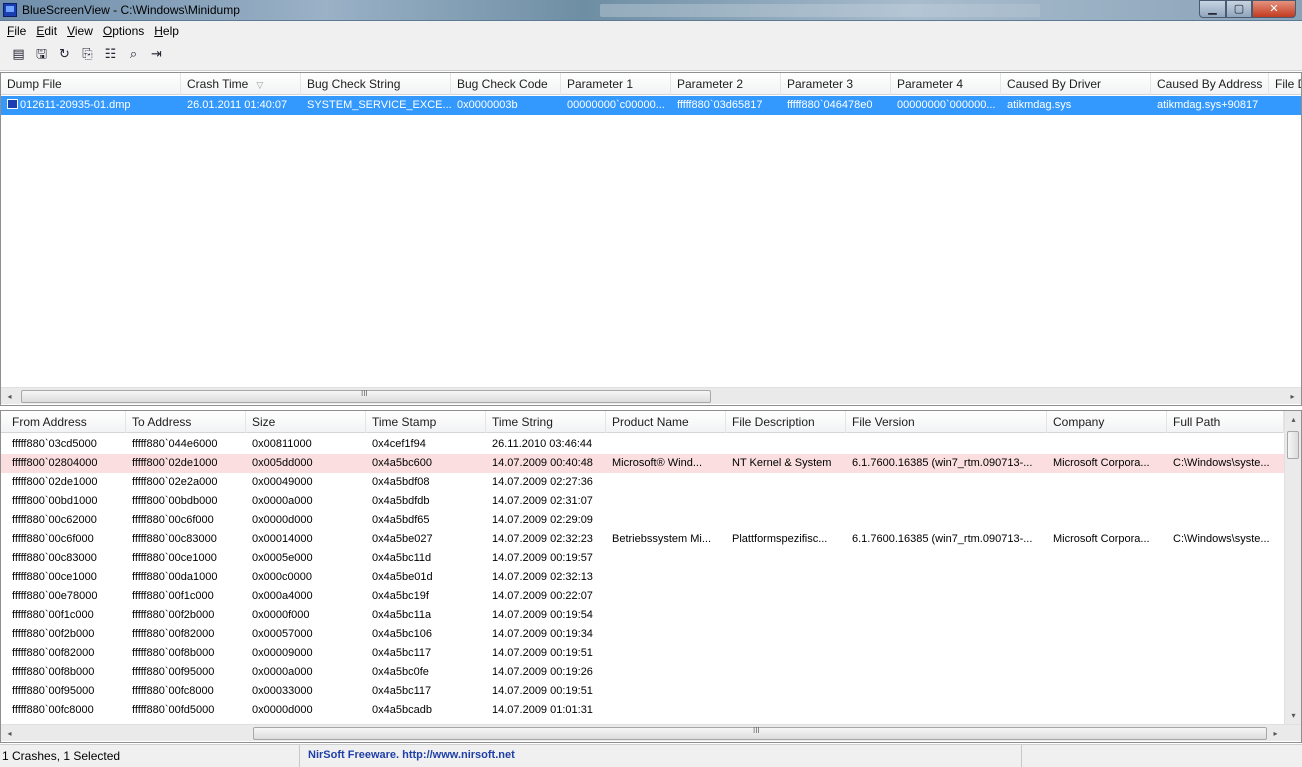  I want to click on properties-icon: ▤, so click(18, 54).